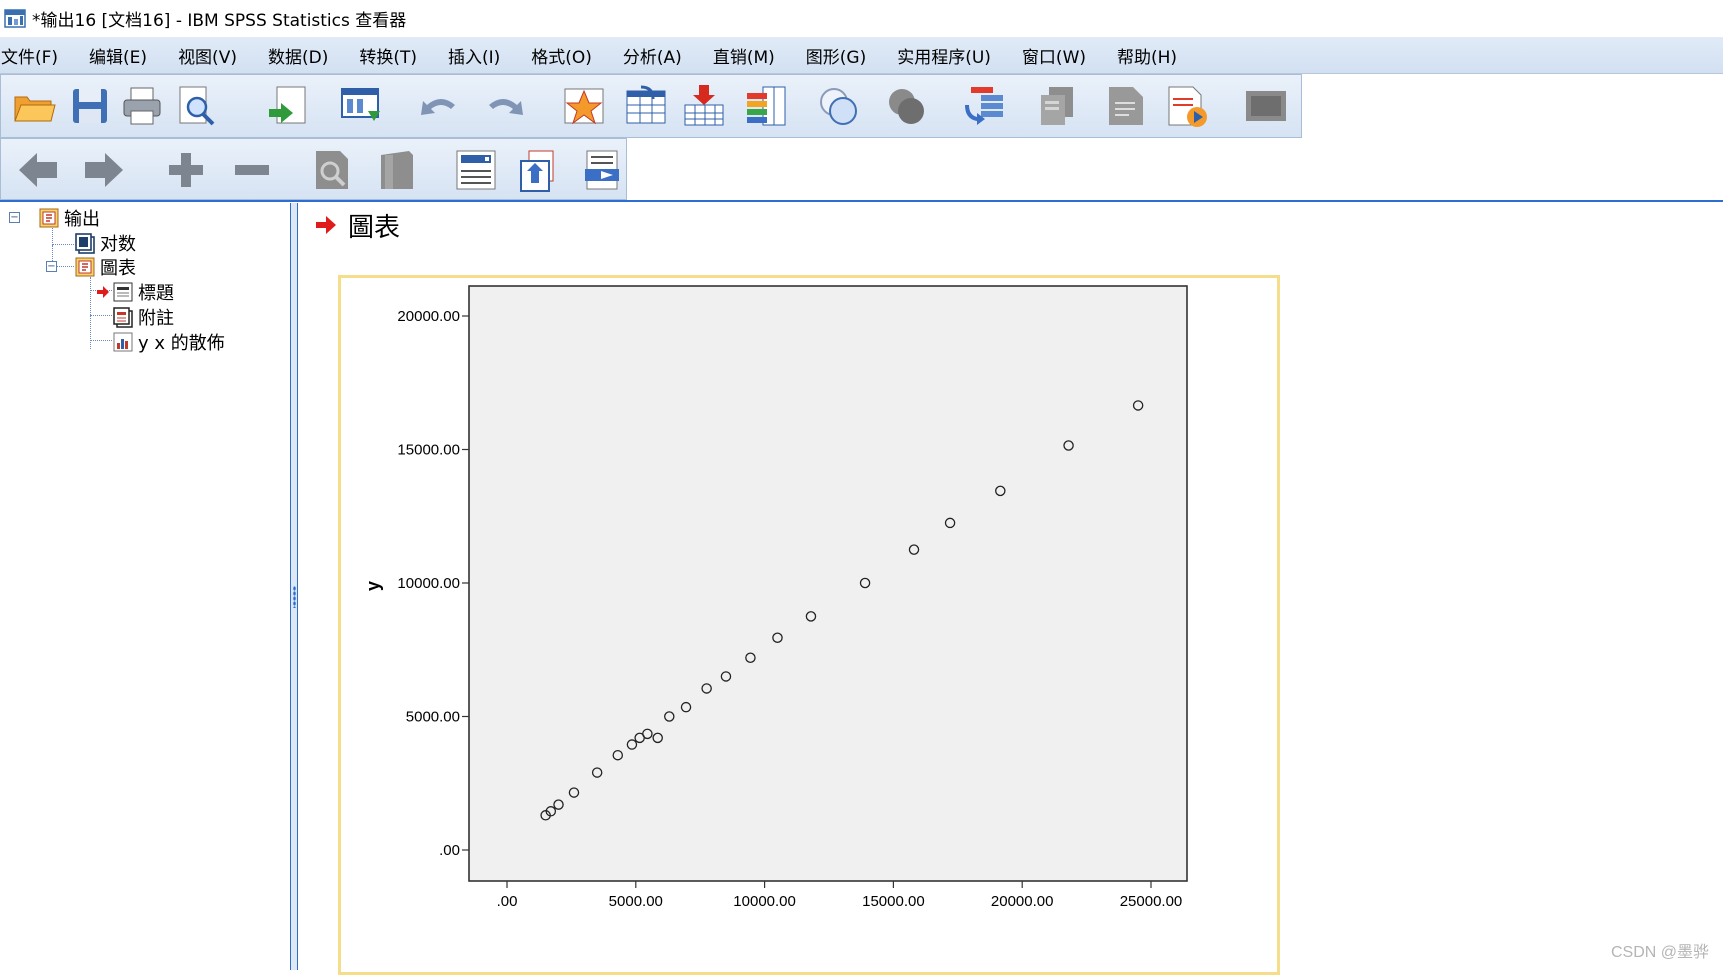 The width and height of the screenshot is (1723, 975). I want to click on tree-label-title: 標題, so click(156, 293).